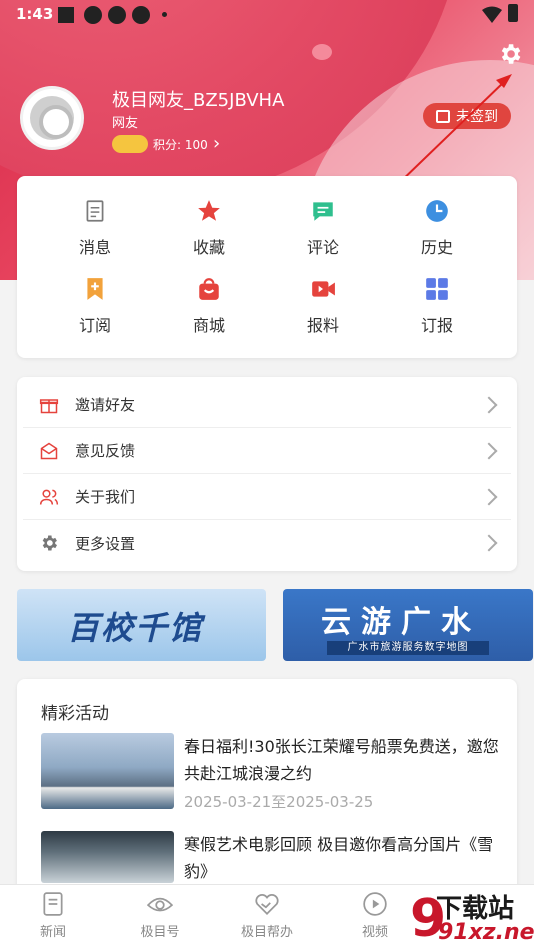 The image size is (534, 950). Describe the element at coordinates (94, 247) in the screenshot. I see `grid-label: 消息` at that location.